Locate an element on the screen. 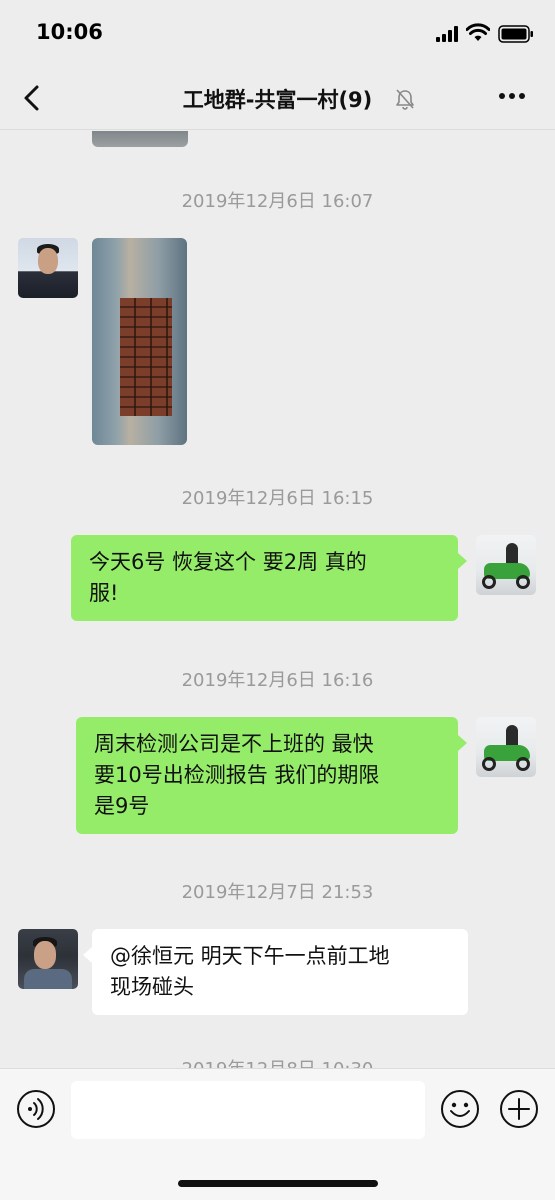 This screenshot has height=1200, width=555. emoji-icon is located at coordinates (460, 1109).